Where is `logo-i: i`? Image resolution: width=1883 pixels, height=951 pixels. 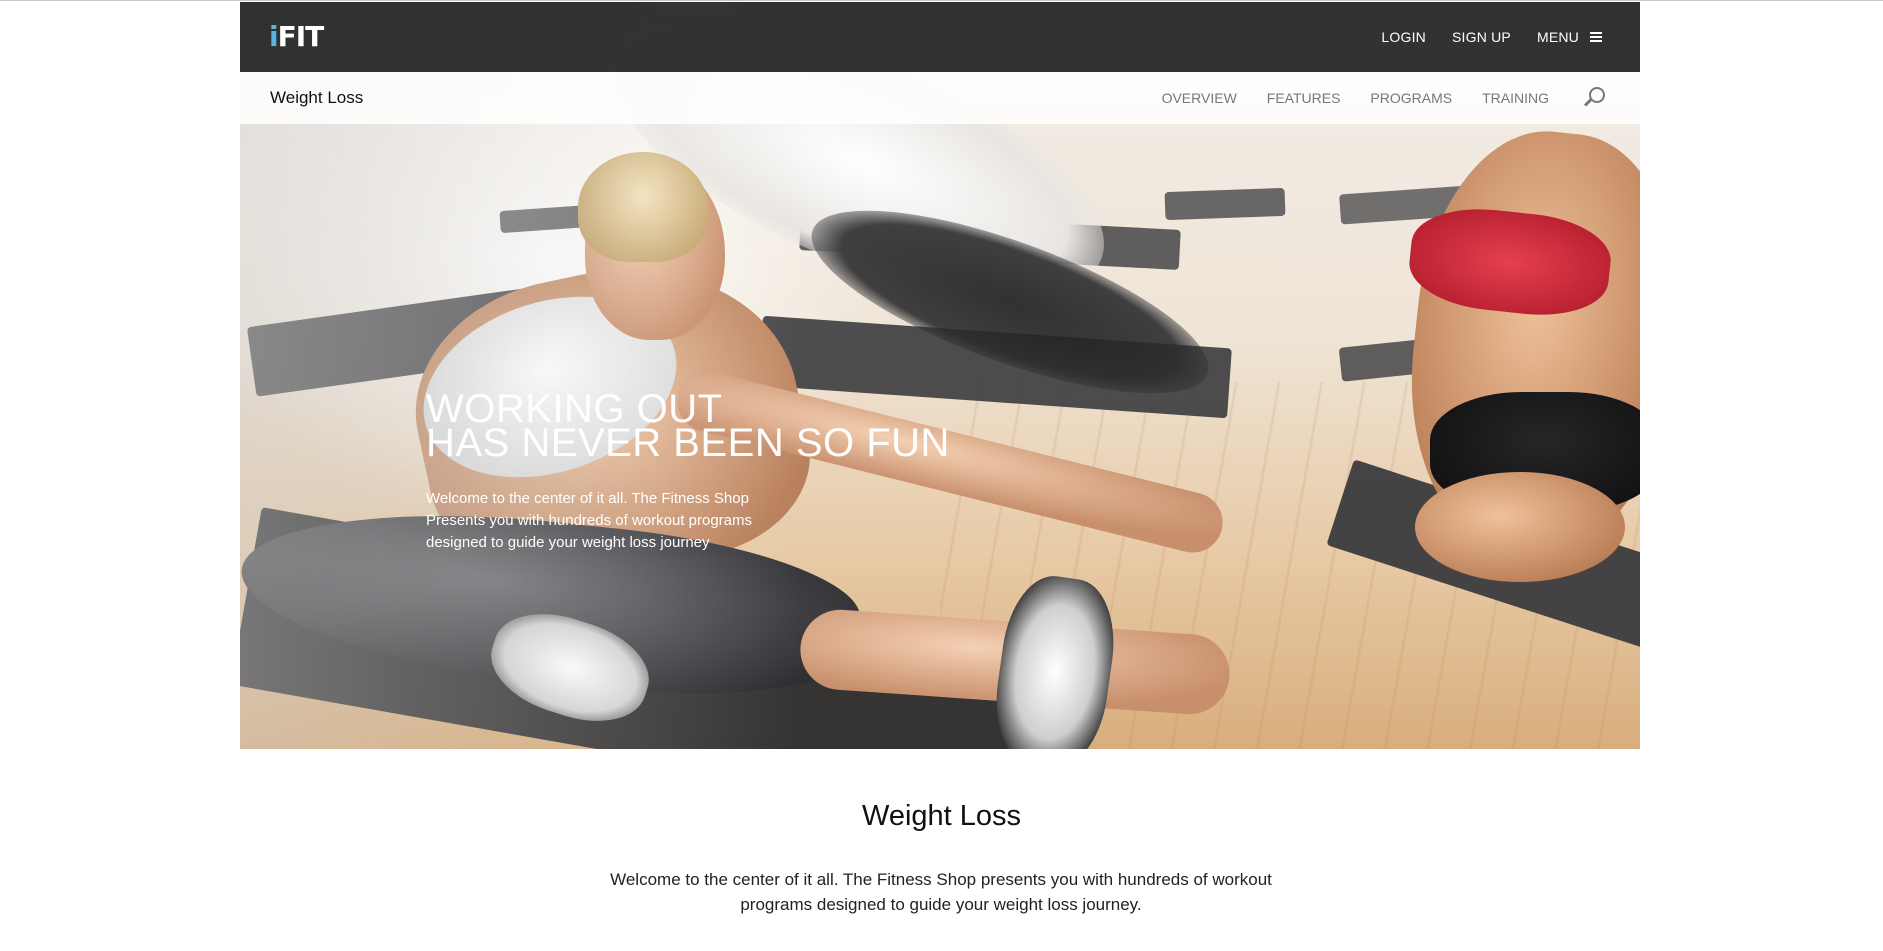 logo-i: i is located at coordinates (274, 36).